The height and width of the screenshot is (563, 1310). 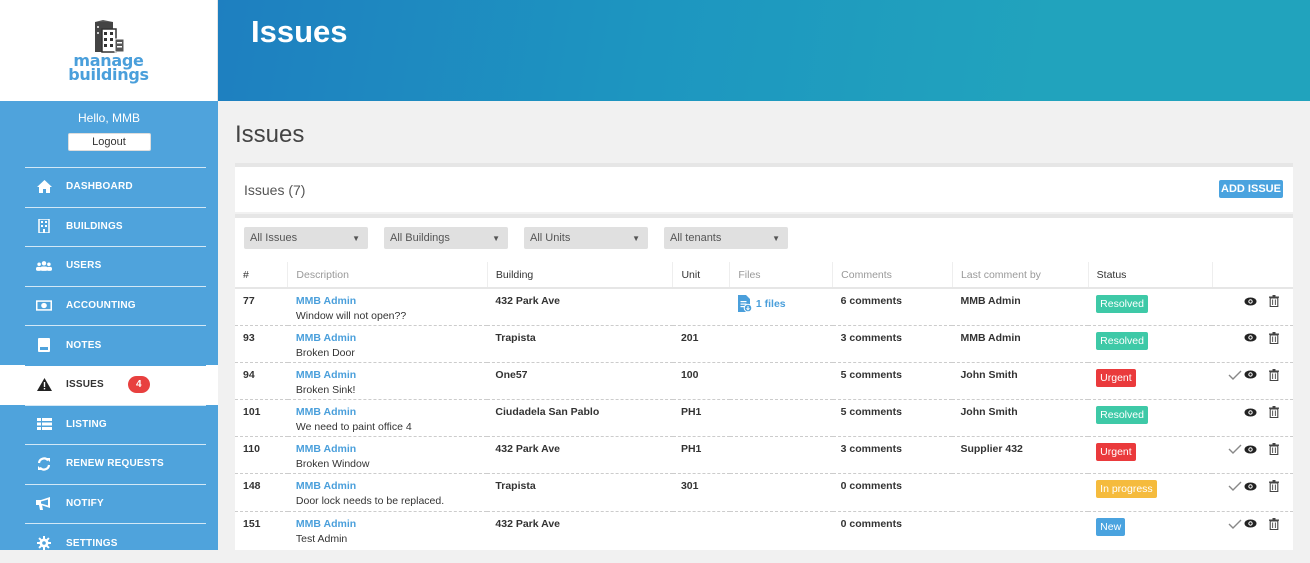 I want to click on issue-actions, so click(x=1252, y=455).